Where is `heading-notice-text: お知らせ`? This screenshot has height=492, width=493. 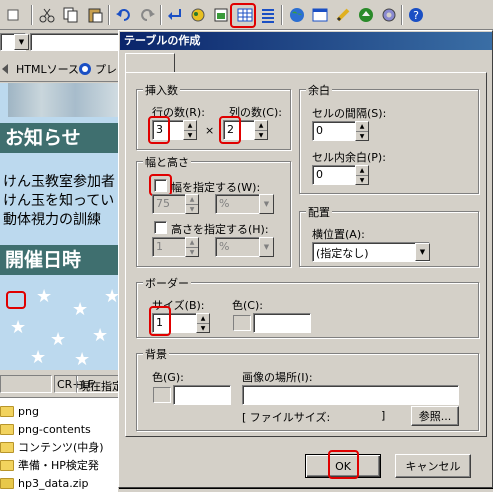
heading-notice-text: お知らせ is located at coordinates (43, 138).